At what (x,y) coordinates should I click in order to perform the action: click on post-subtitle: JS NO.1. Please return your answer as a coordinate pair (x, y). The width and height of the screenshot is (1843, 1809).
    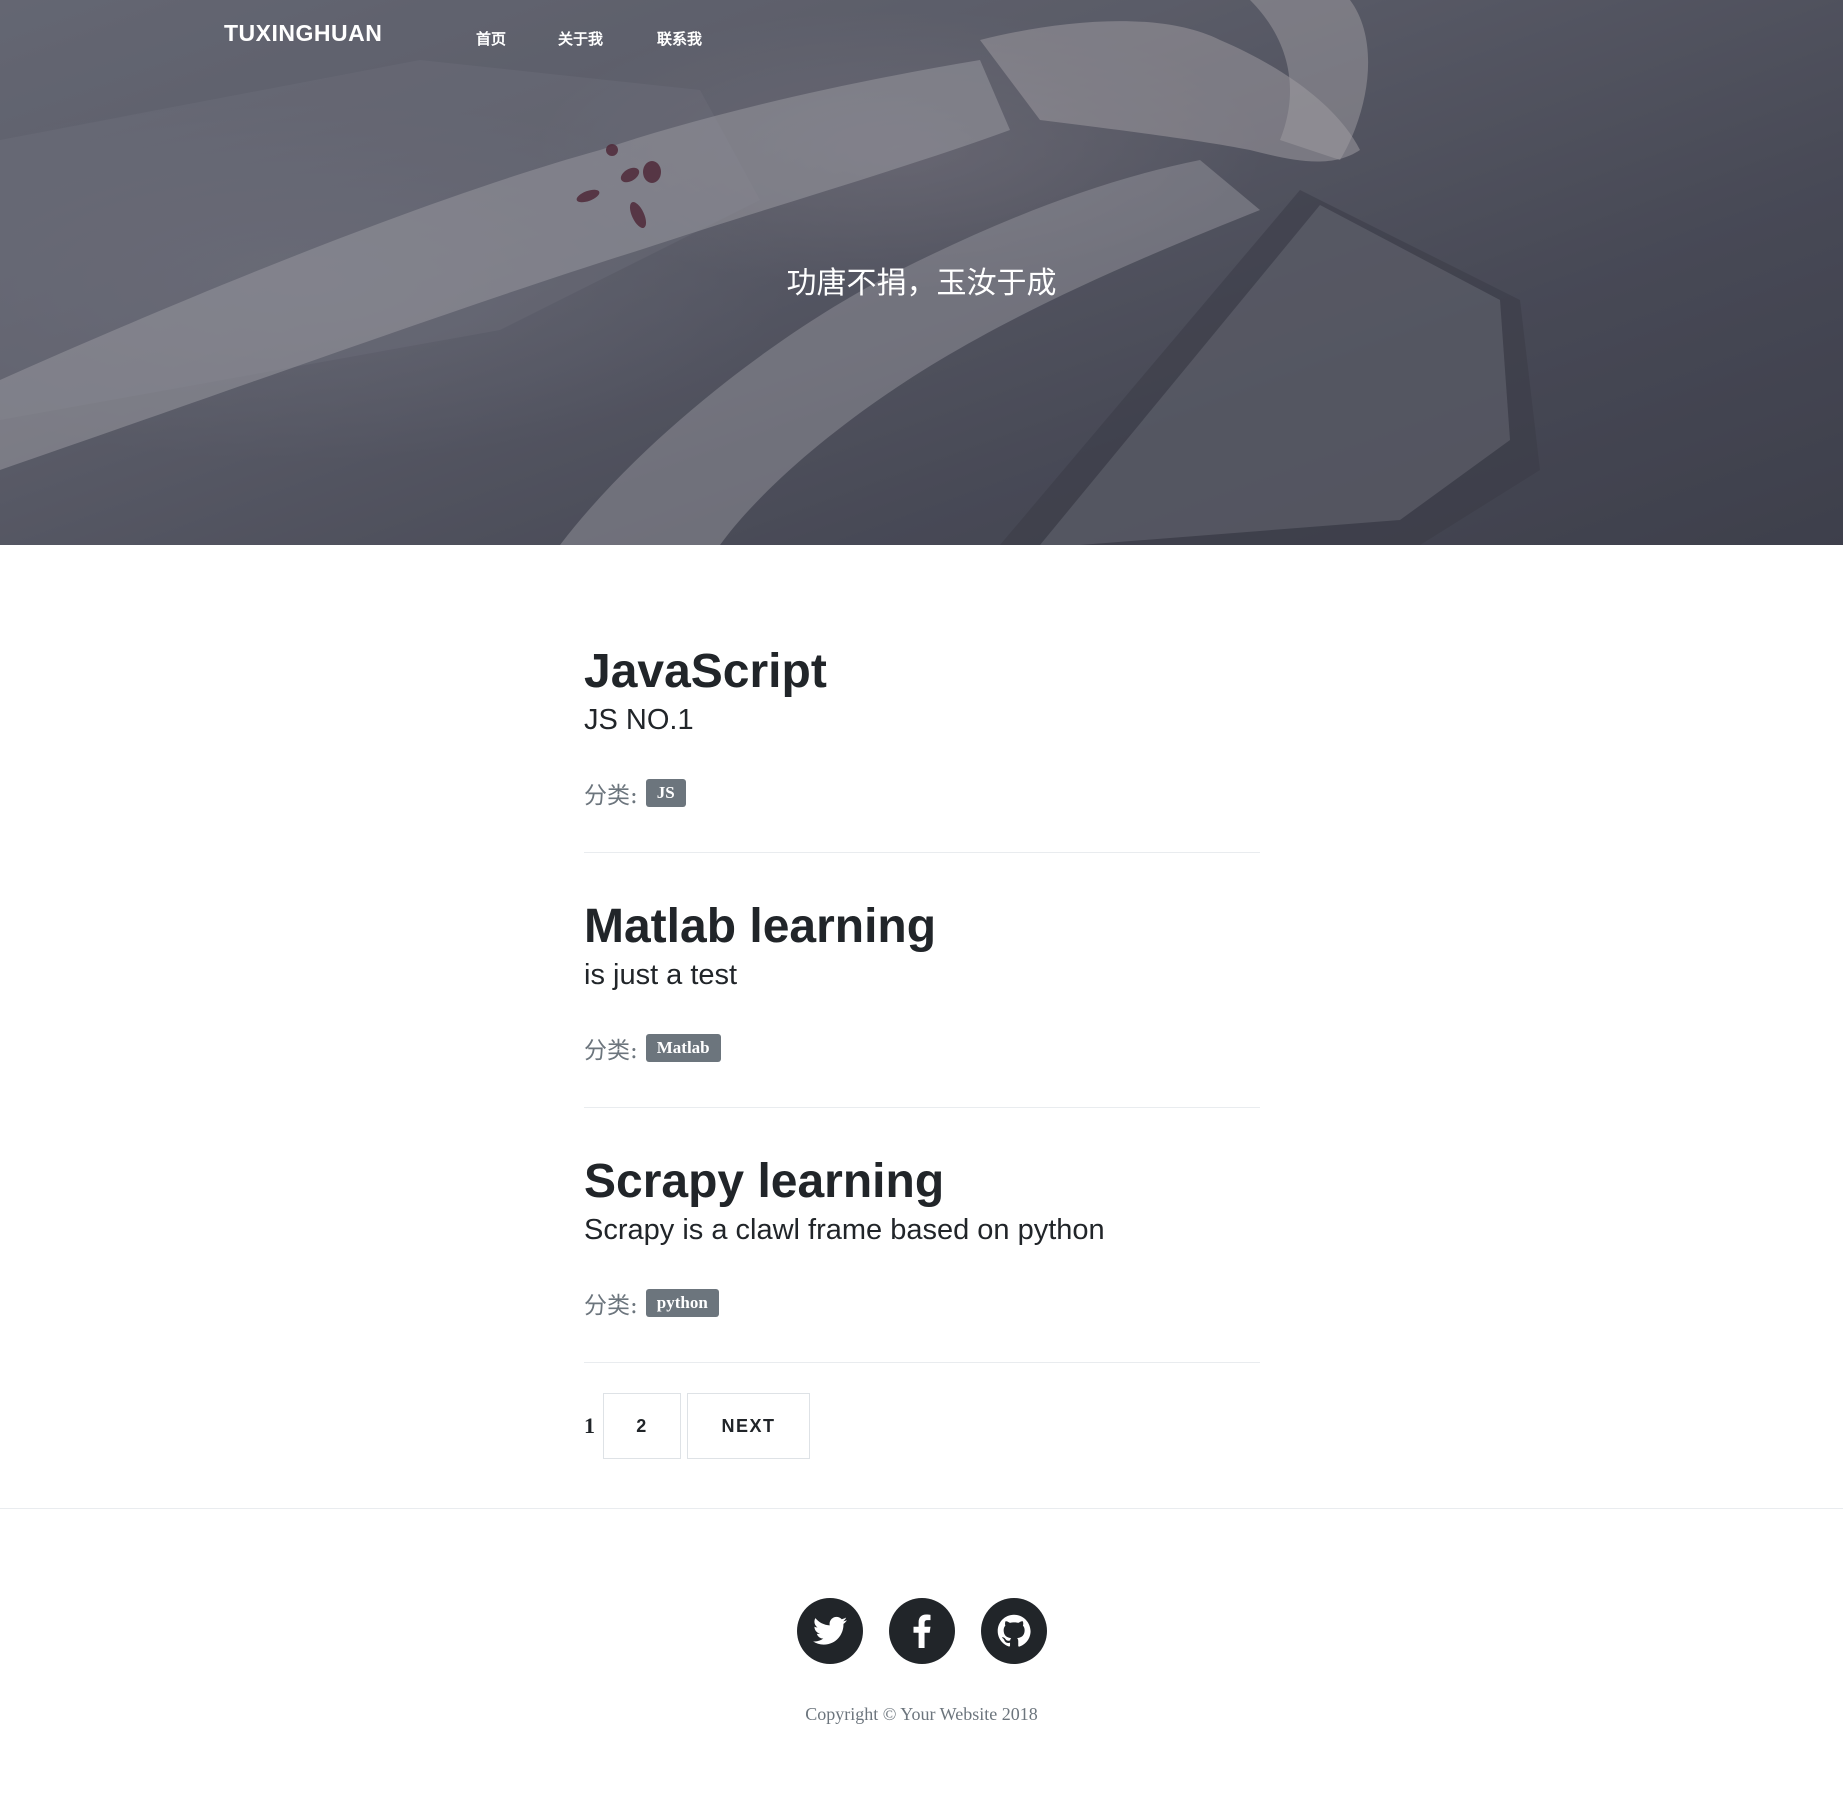
    Looking at the image, I should click on (922, 720).